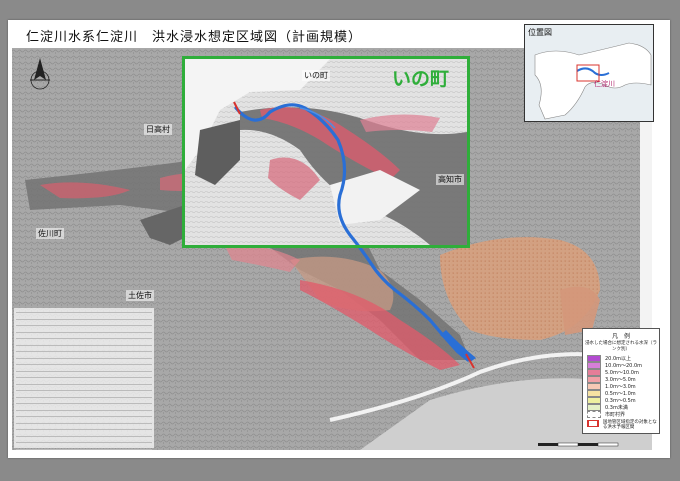 The width and height of the screenshot is (680, 481). I want to click on legend-item: 0.3m〜0.5m, so click(623, 400).